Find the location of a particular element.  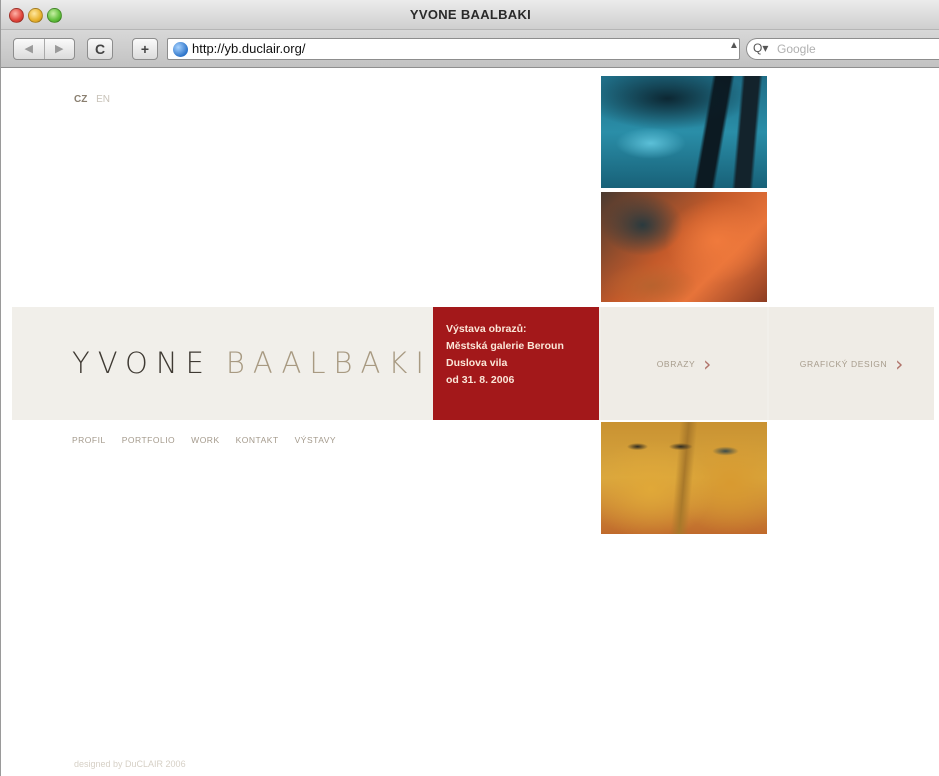

logo-first-name: YVONE is located at coordinates (142, 363).